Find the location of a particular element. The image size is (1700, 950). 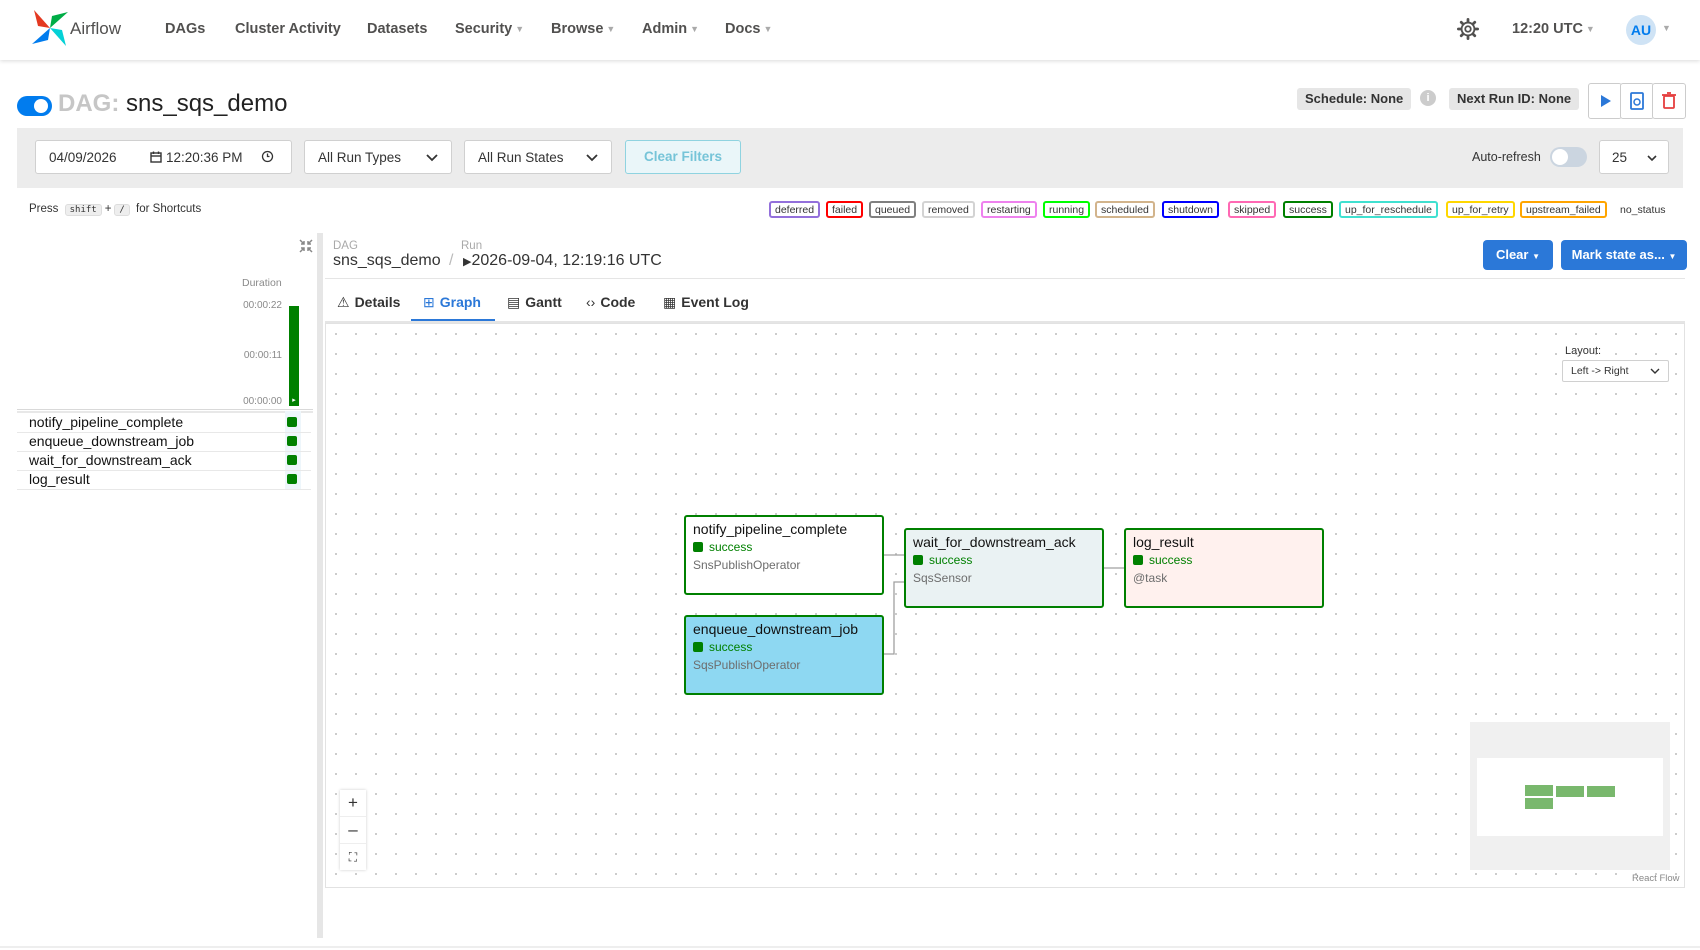

nav-browse: Browse ▼ is located at coordinates (583, 29).